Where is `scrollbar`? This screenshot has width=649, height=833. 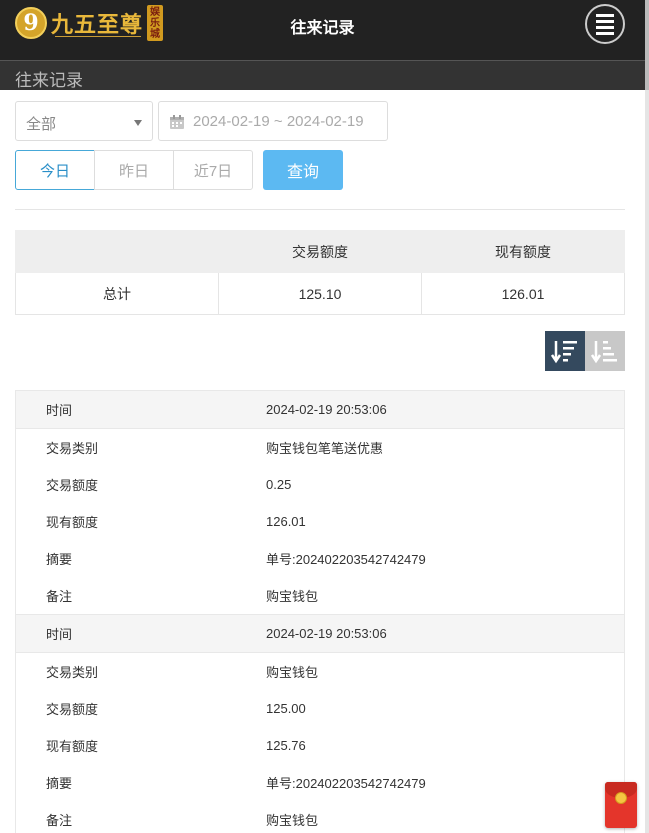 scrollbar is located at coordinates (647, 416).